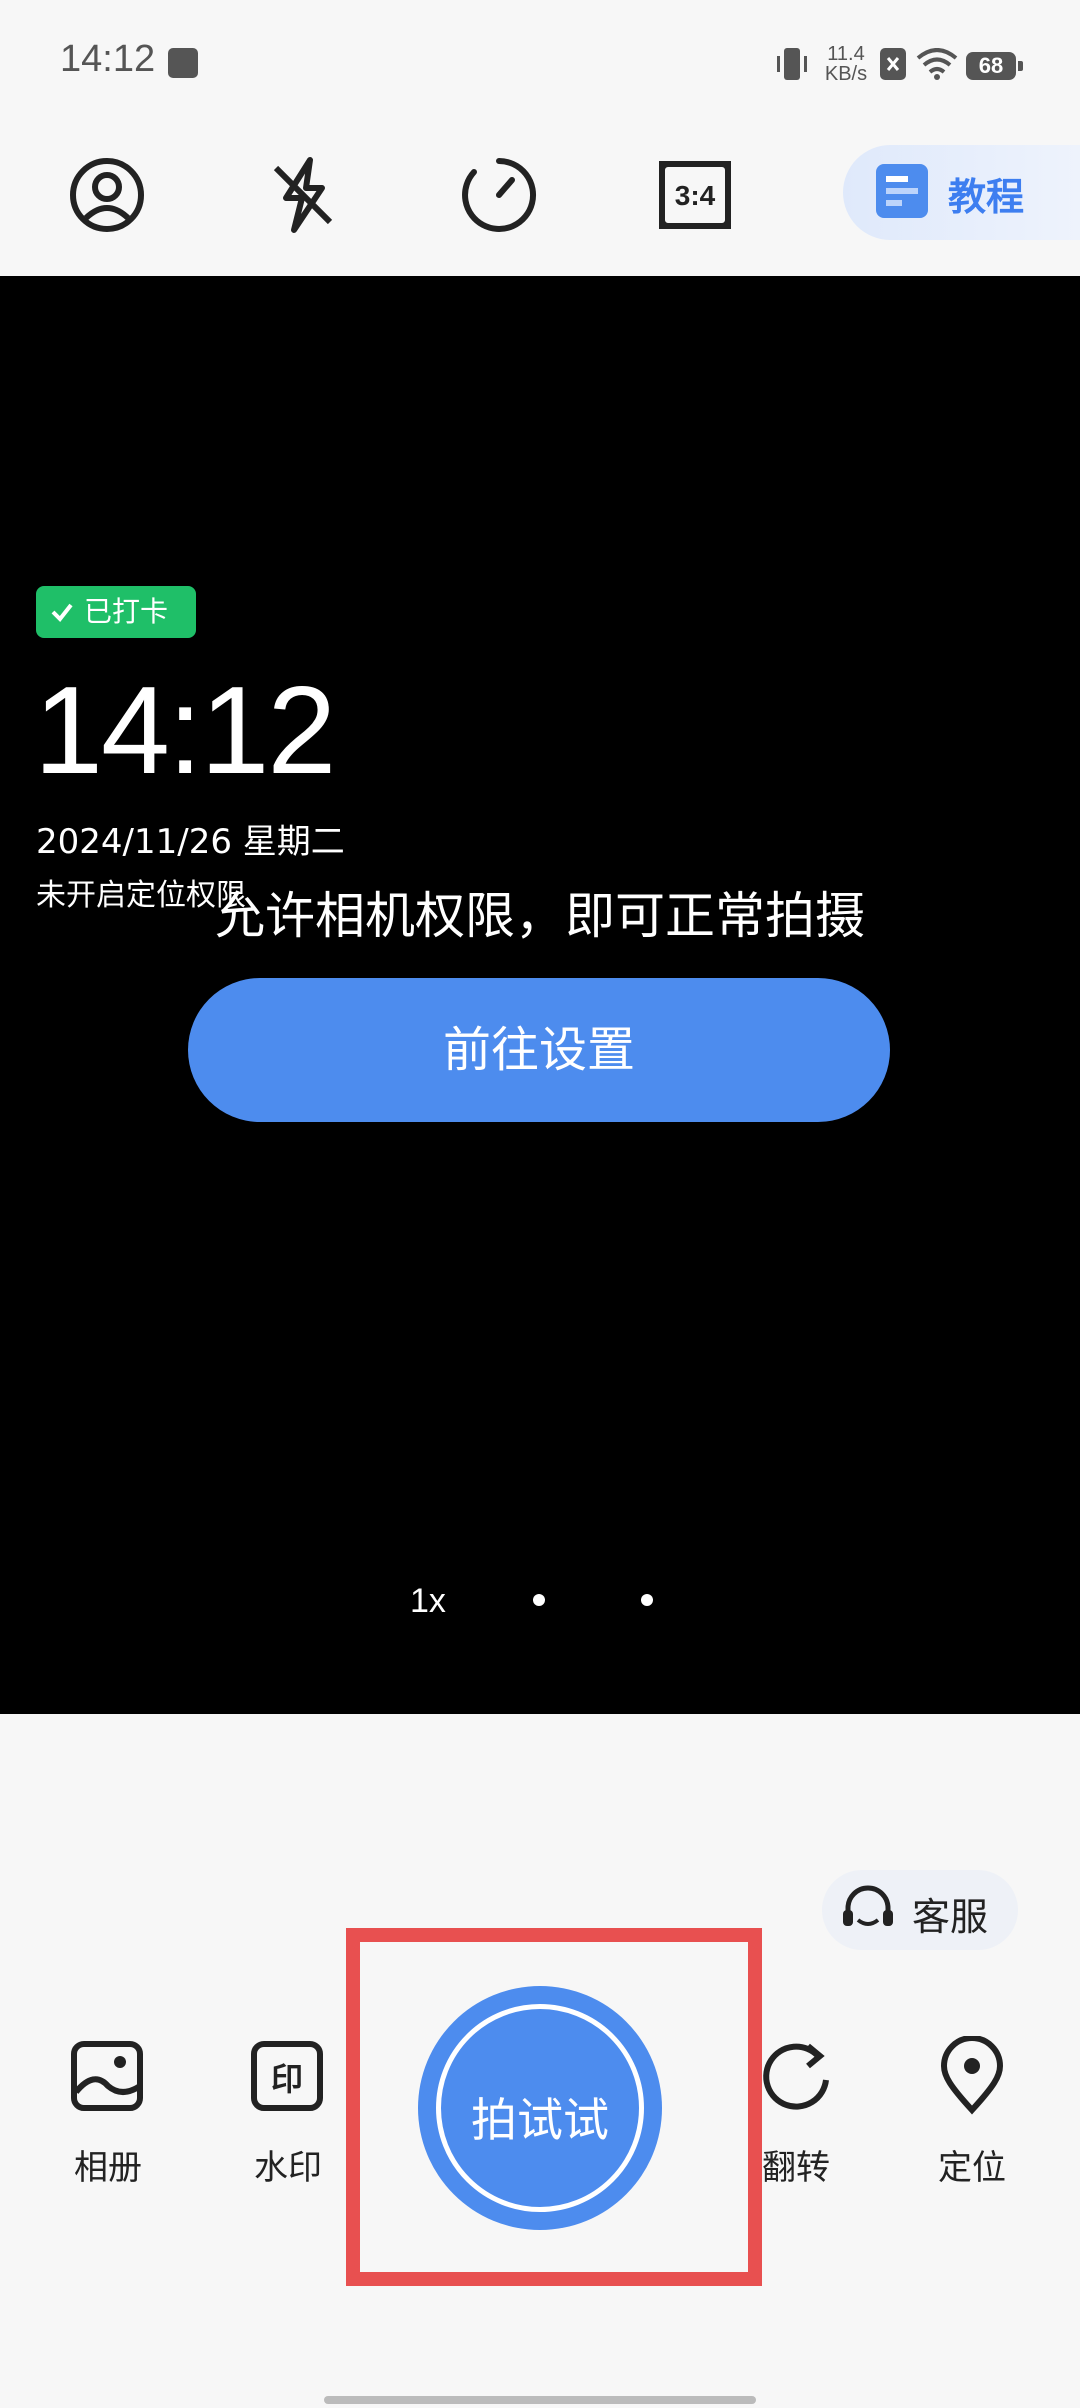  What do you see at coordinates (868, 1905) in the screenshot?
I see `headset-icon` at bounding box center [868, 1905].